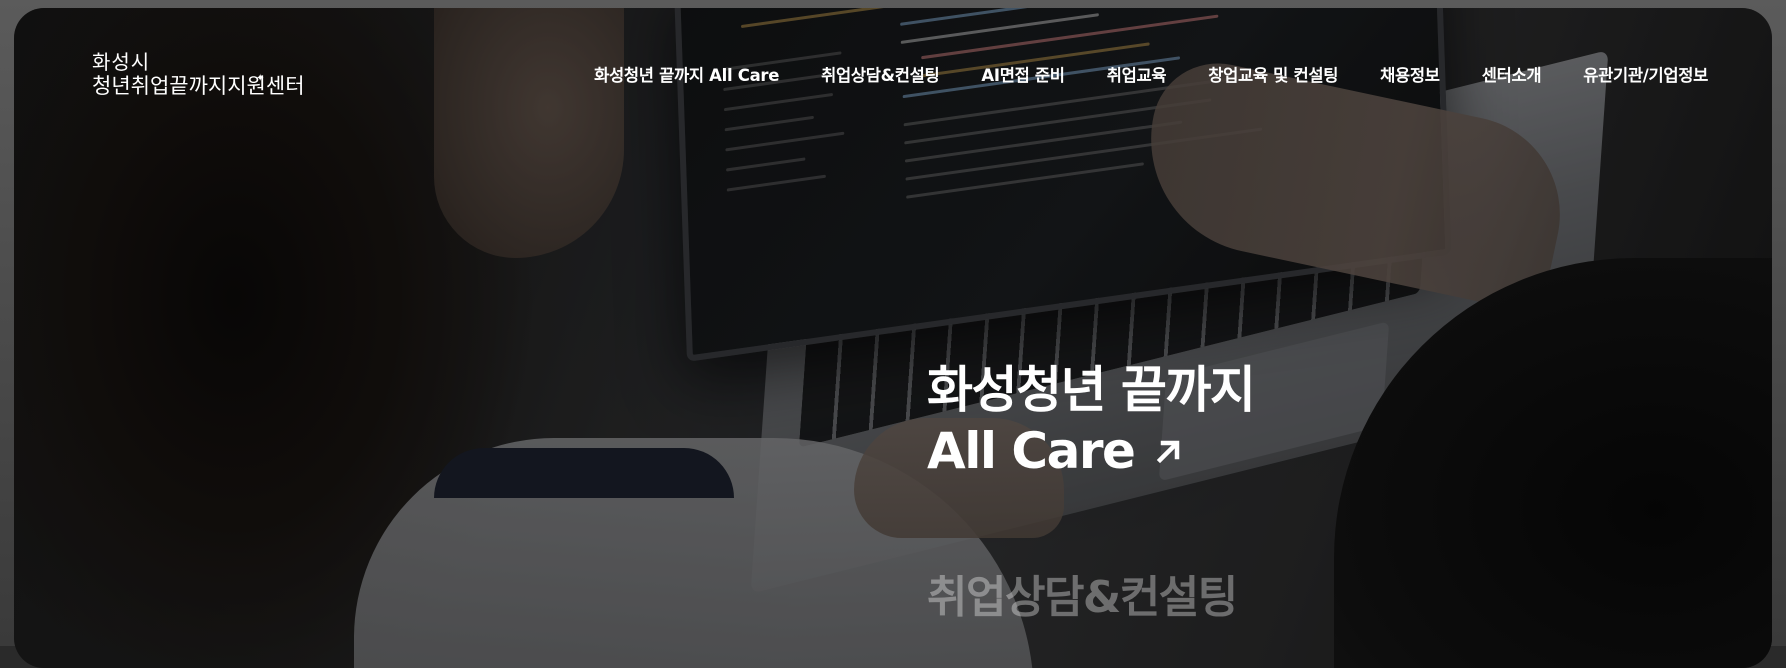 This screenshot has height=668, width=1786. What do you see at coordinates (880, 74) in the screenshot?
I see `nav-item-counseling: 취업상담&컨설팅` at bounding box center [880, 74].